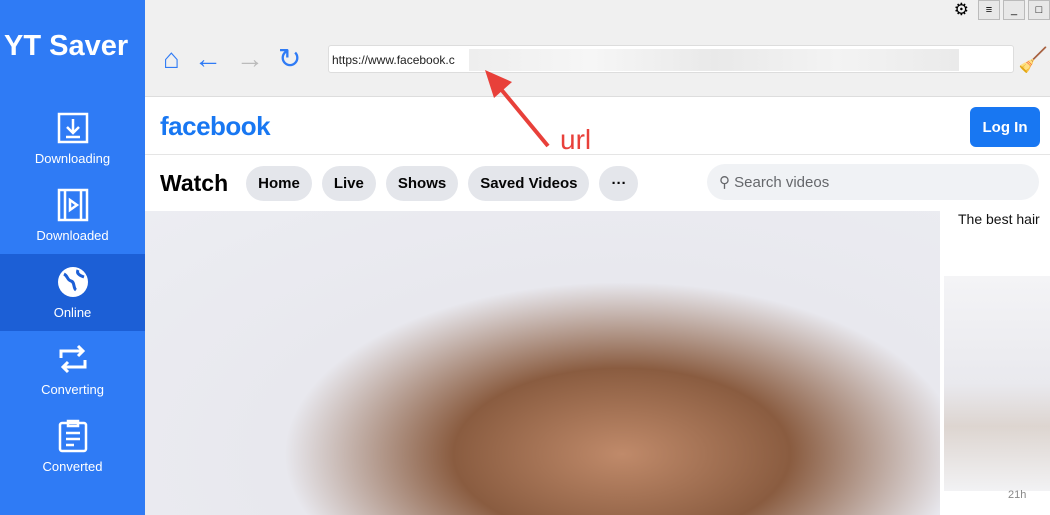 This screenshot has height=515, width=1050. What do you see at coordinates (999, 219) in the screenshot?
I see `side-video-title: The best hair` at bounding box center [999, 219].